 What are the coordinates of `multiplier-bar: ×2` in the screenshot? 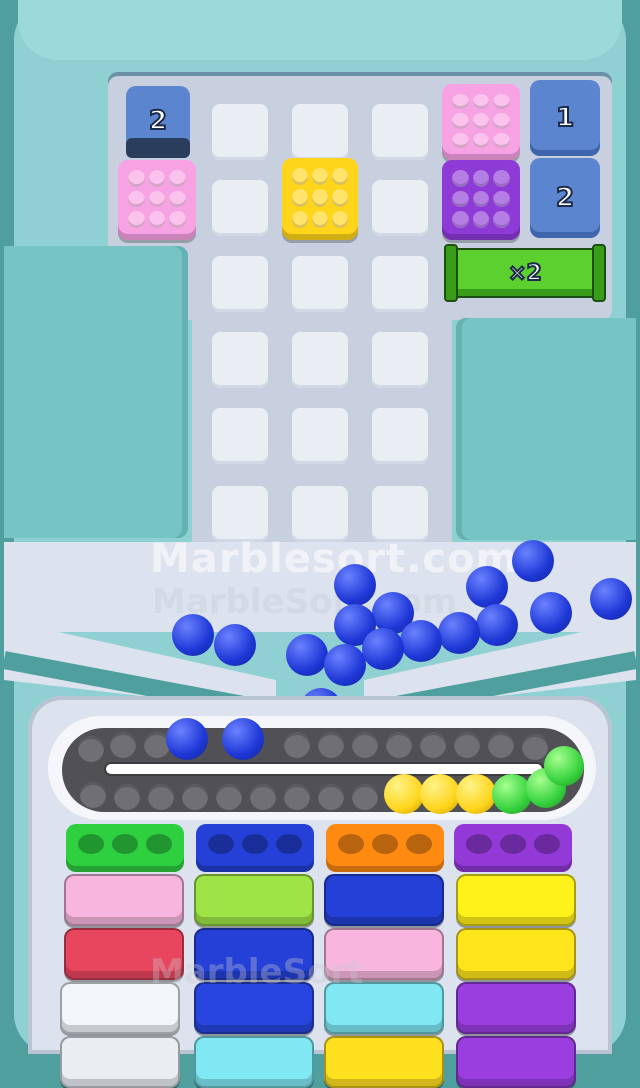 It's located at (525, 273).